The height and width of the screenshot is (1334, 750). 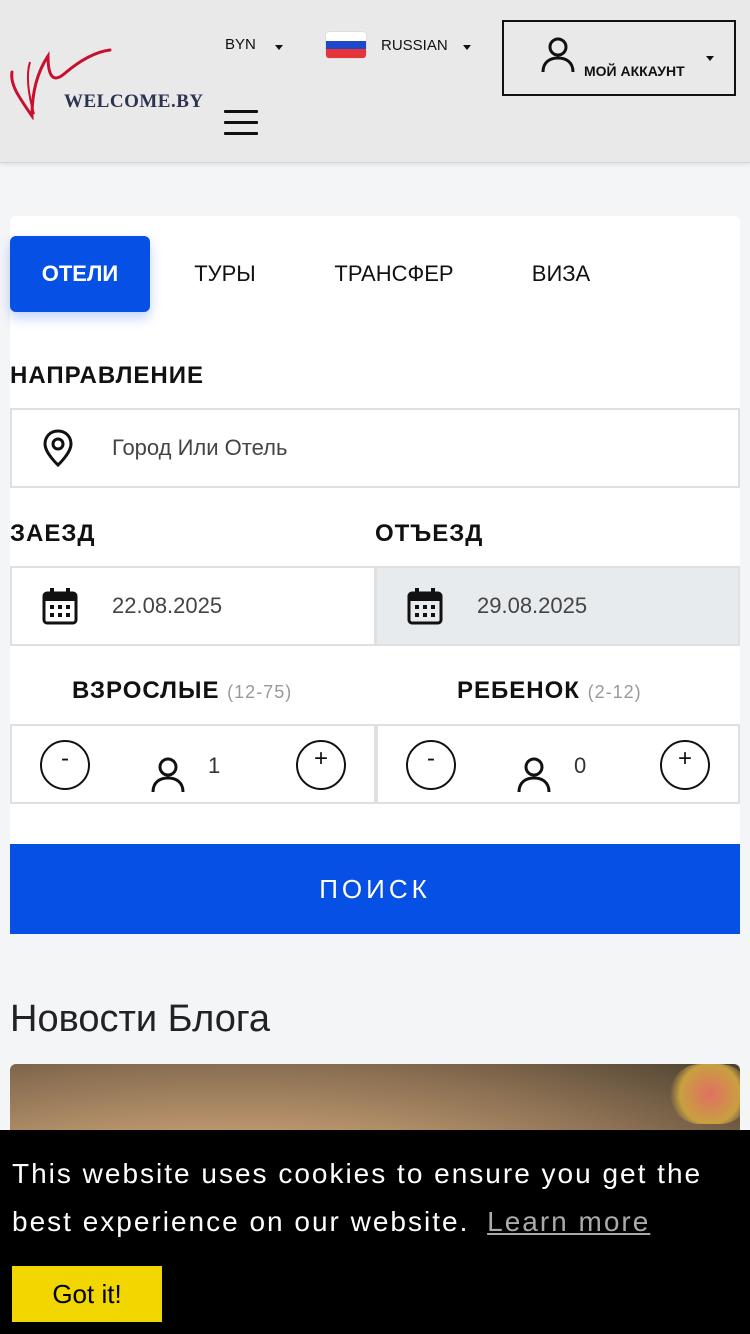 What do you see at coordinates (105, 82) in the screenshot?
I see `site-logo: WELCOME.BY` at bounding box center [105, 82].